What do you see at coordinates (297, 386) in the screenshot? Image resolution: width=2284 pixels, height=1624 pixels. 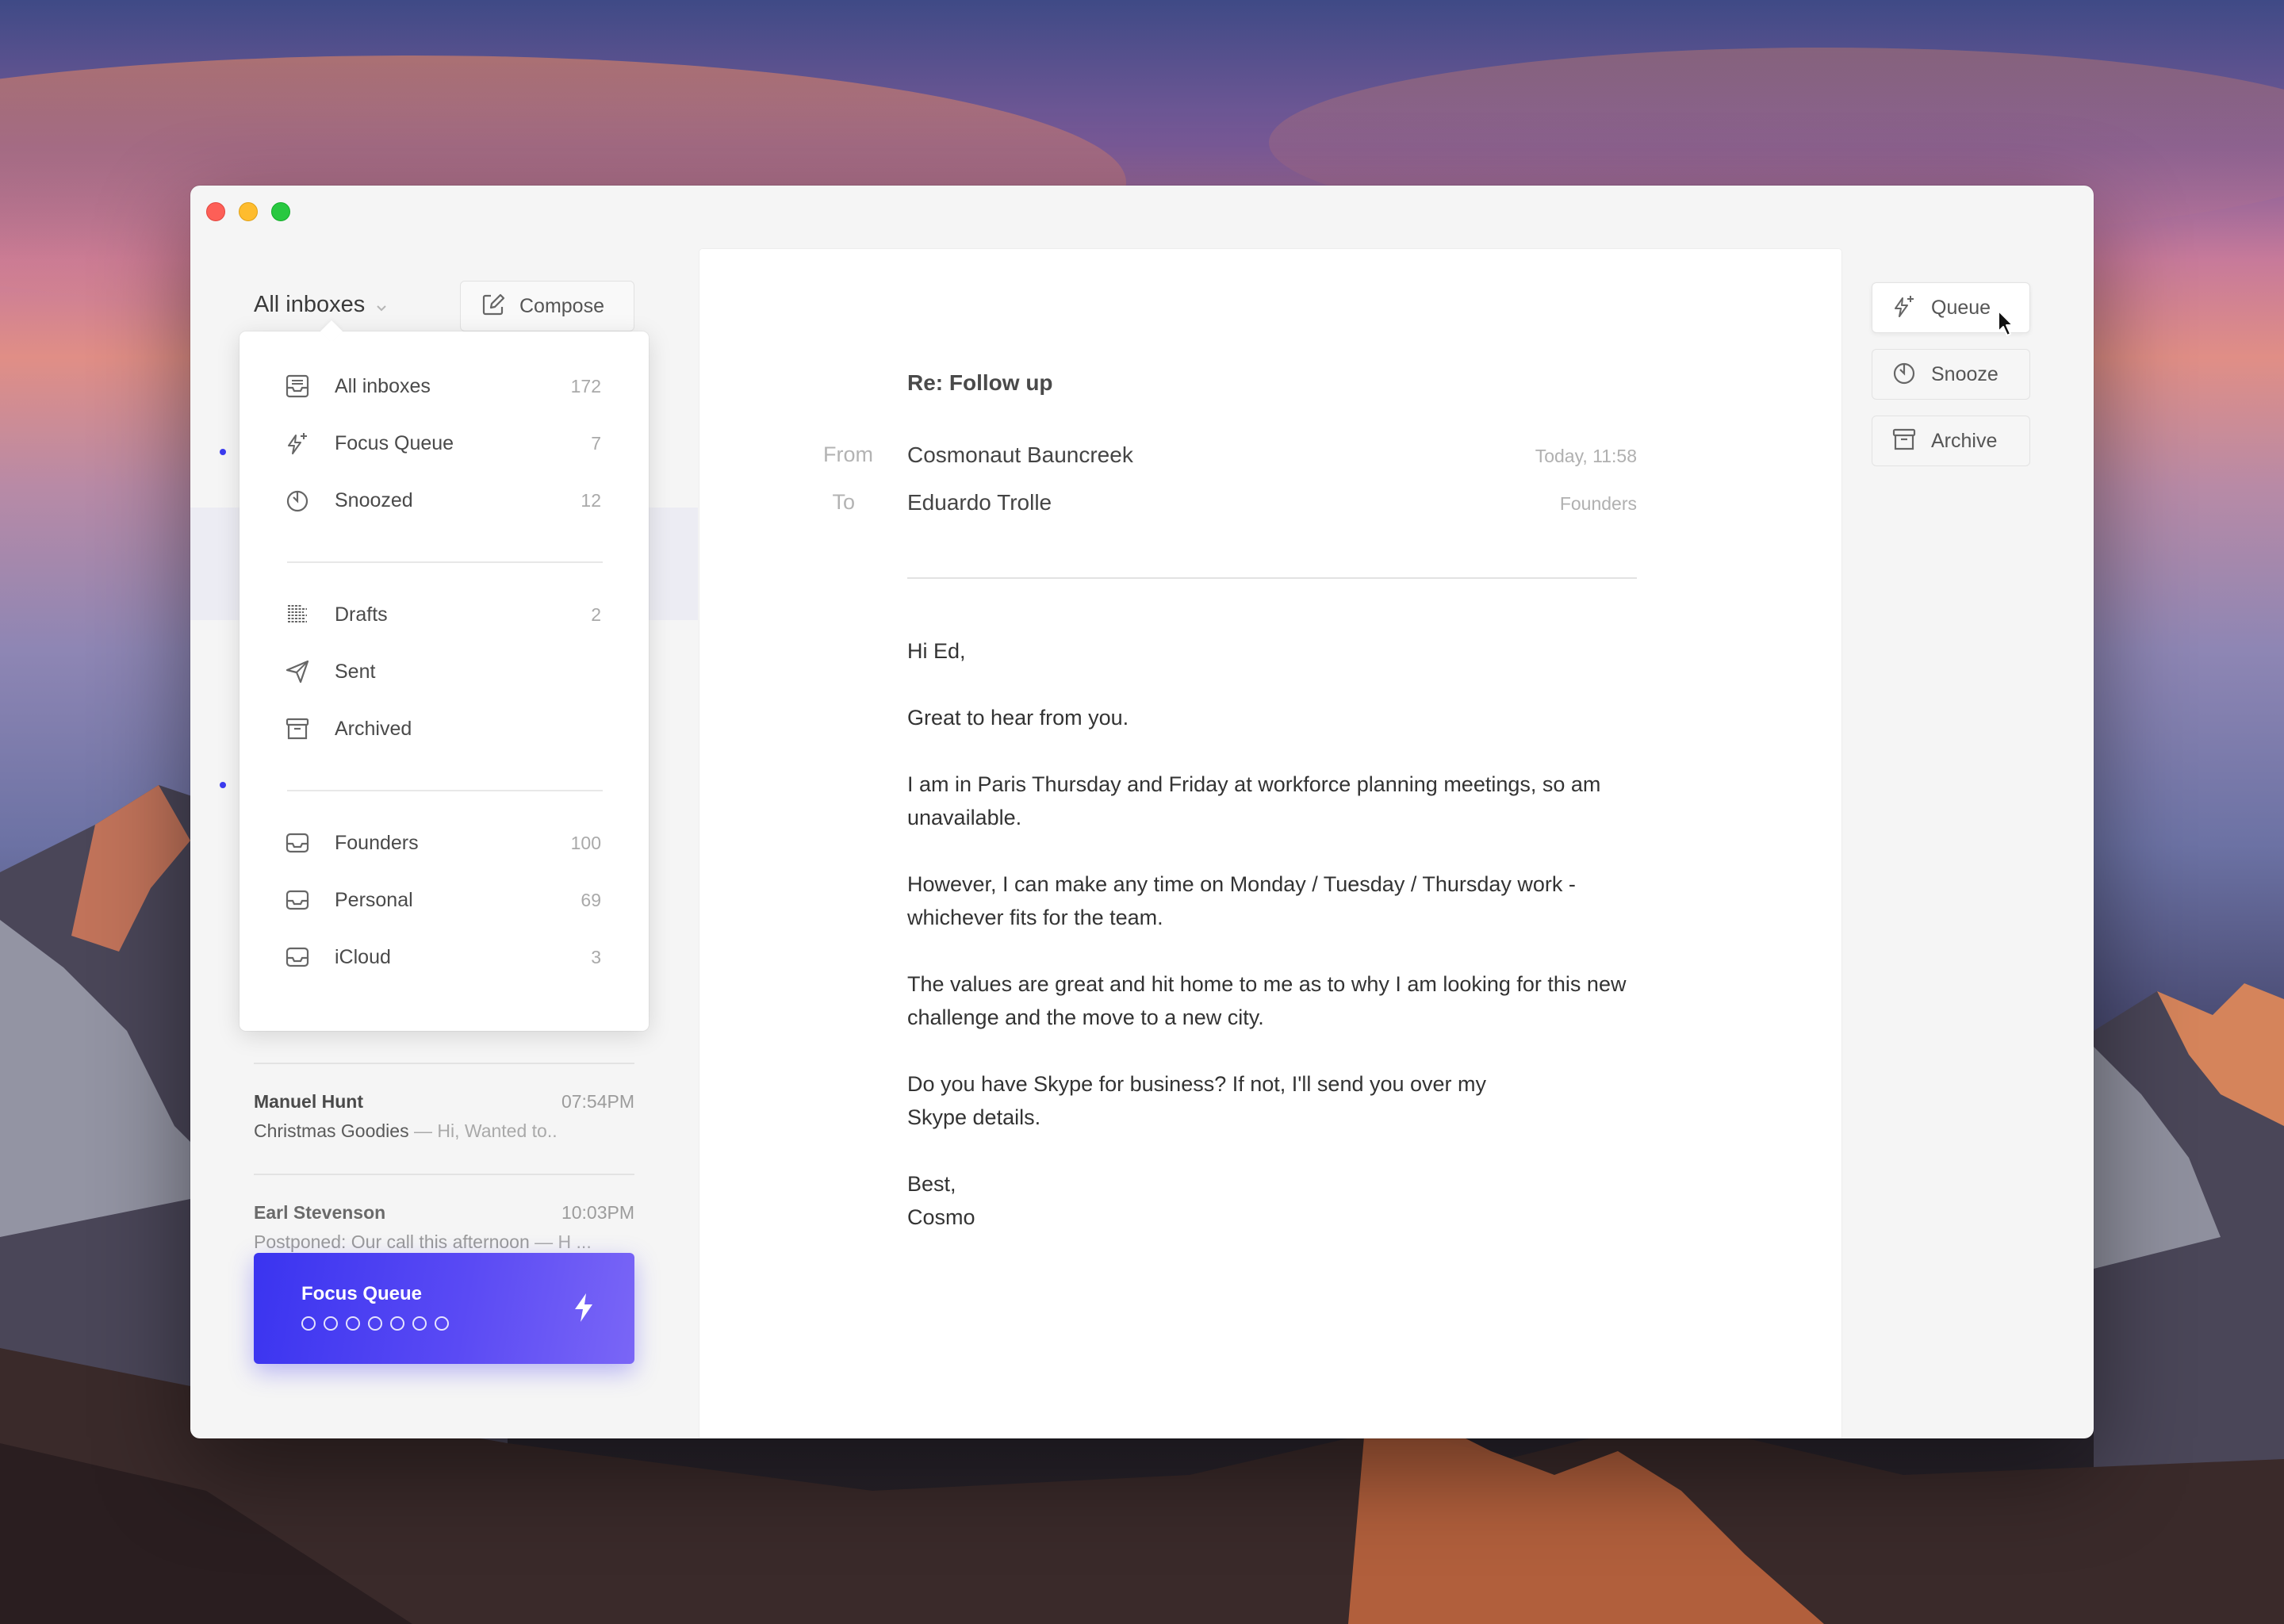 I see `inbox-icon` at bounding box center [297, 386].